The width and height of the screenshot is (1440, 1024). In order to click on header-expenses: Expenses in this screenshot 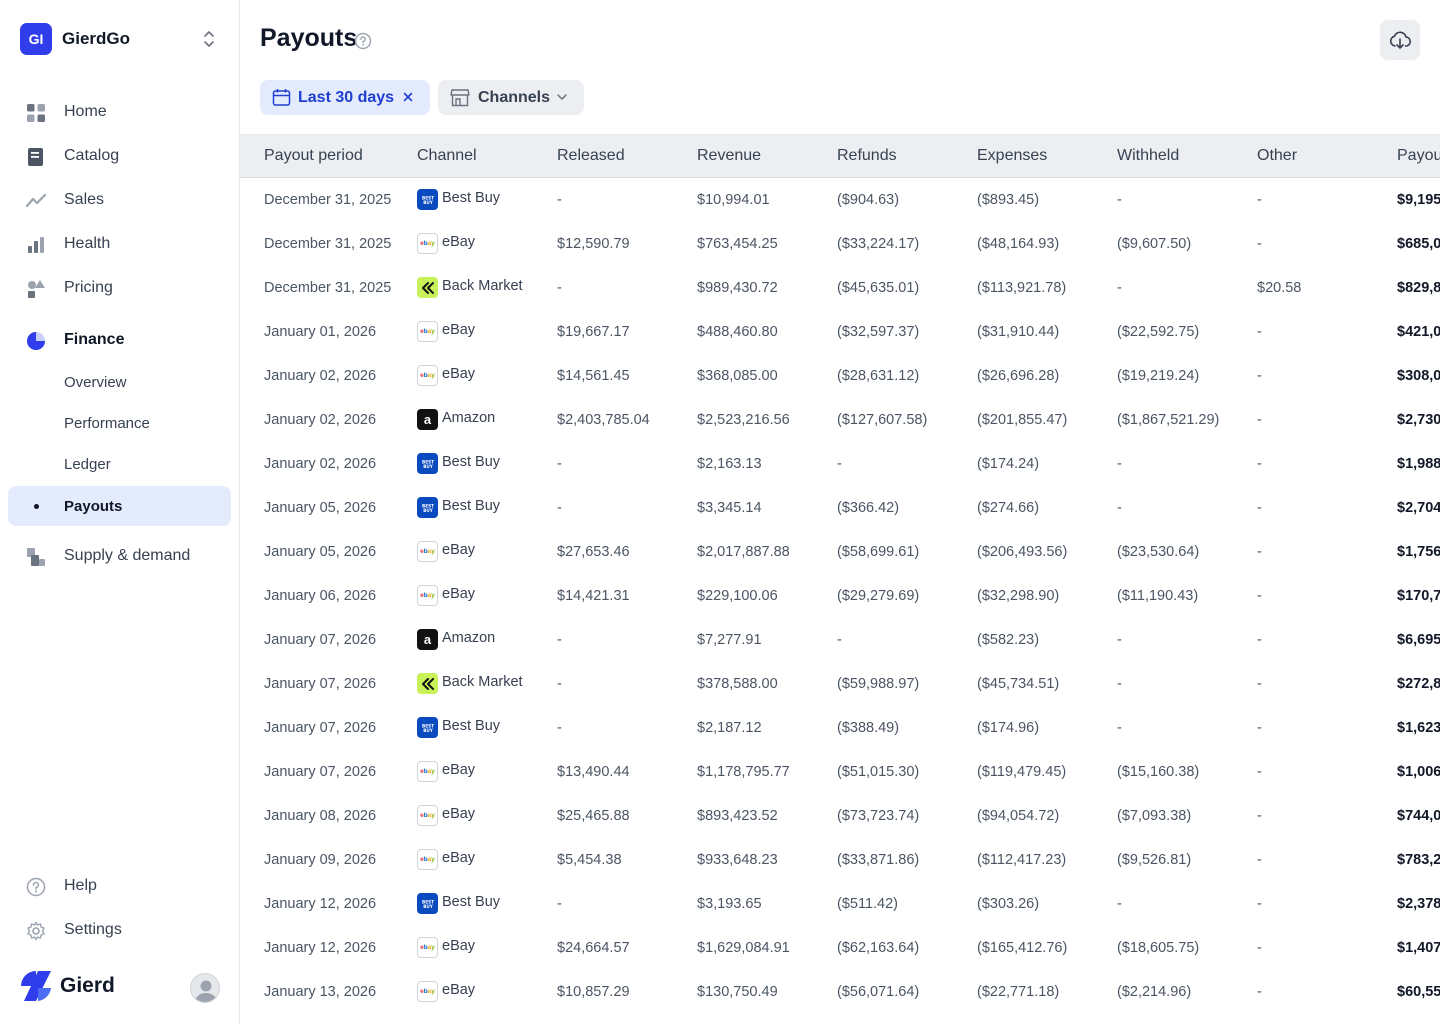, I will do `click(1047, 156)`.